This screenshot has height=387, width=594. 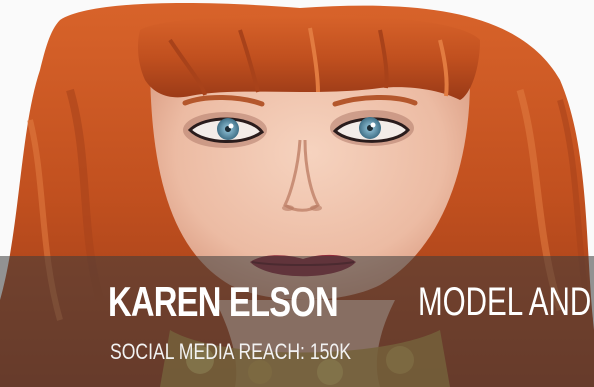 What do you see at coordinates (230, 351) in the screenshot?
I see `social-reach-label: SOCIAL MEDIA REACH: 150K` at bounding box center [230, 351].